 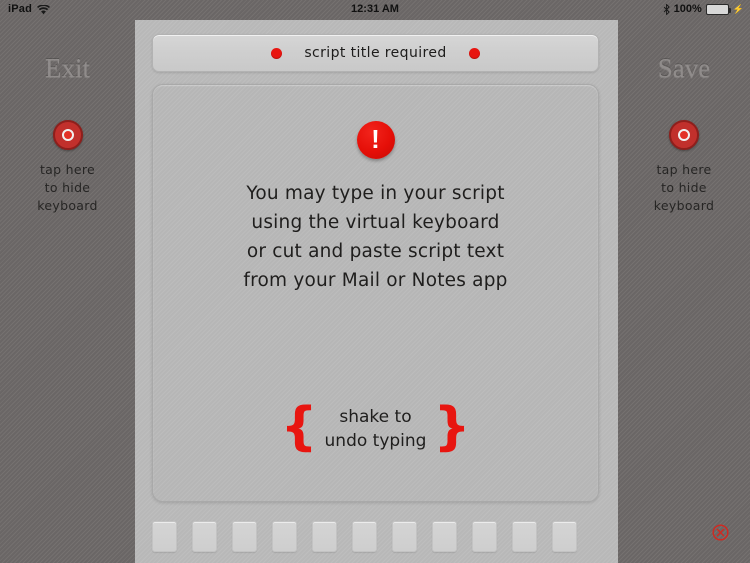 What do you see at coordinates (666, 9) in the screenshot?
I see `bluetooth-icon` at bounding box center [666, 9].